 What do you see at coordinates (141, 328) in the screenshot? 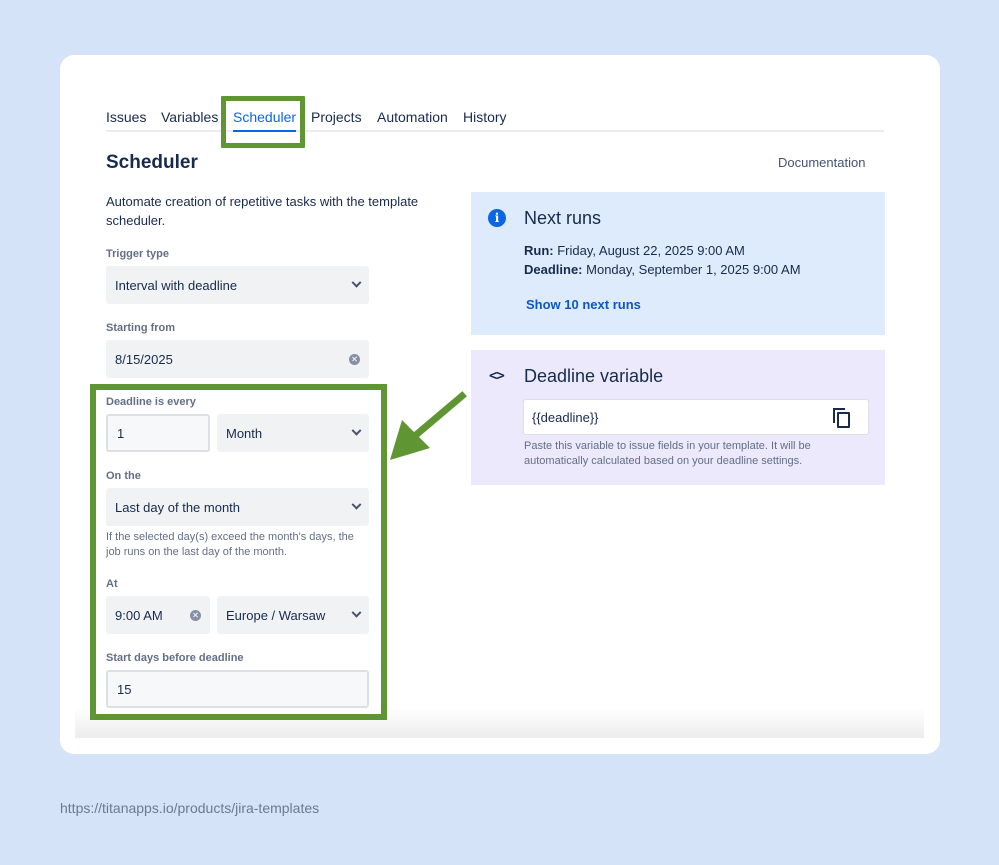
I see `starting-from-label: Starting from` at bounding box center [141, 328].